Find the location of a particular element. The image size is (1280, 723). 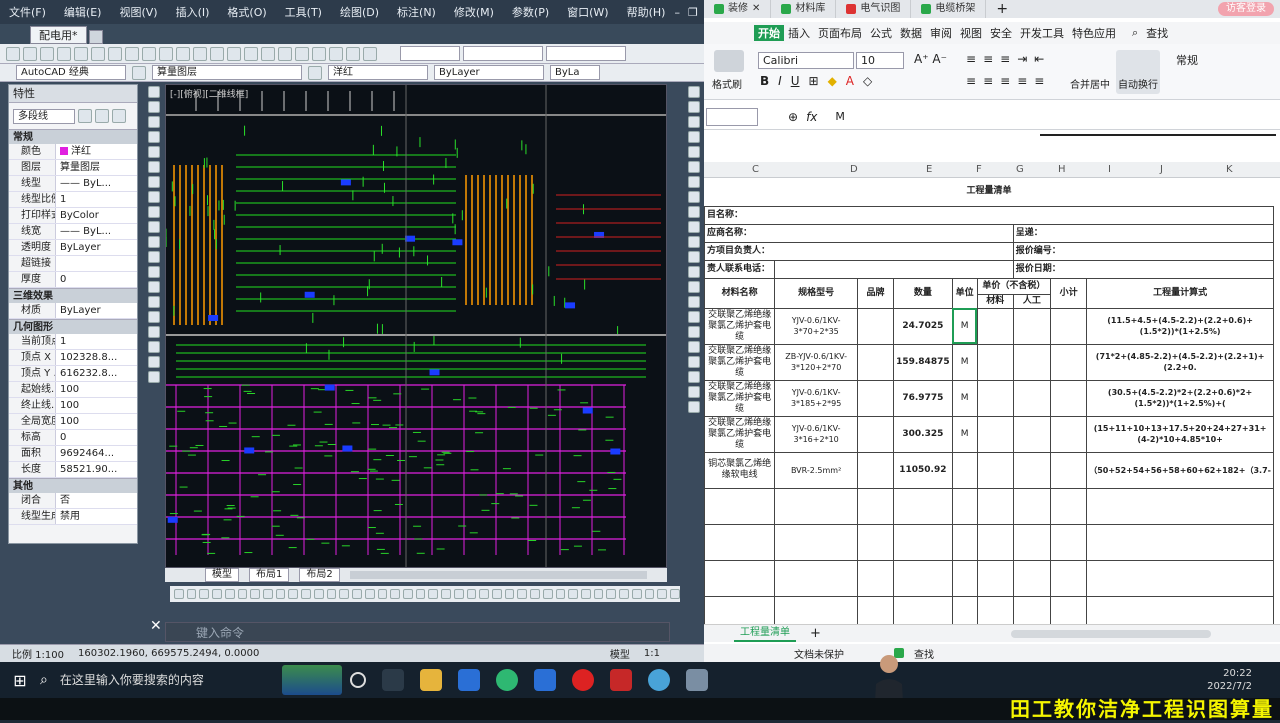

insert-block-icon is located at coordinates (154, 257).